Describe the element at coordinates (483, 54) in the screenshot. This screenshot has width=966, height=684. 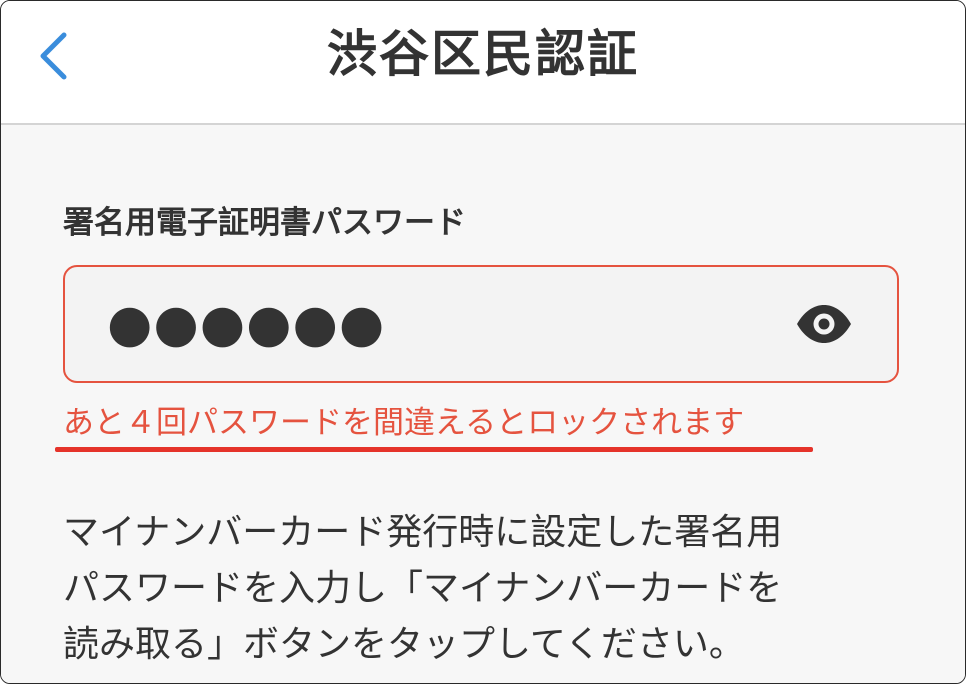
I see `page-title: 渋谷区民認証` at that location.